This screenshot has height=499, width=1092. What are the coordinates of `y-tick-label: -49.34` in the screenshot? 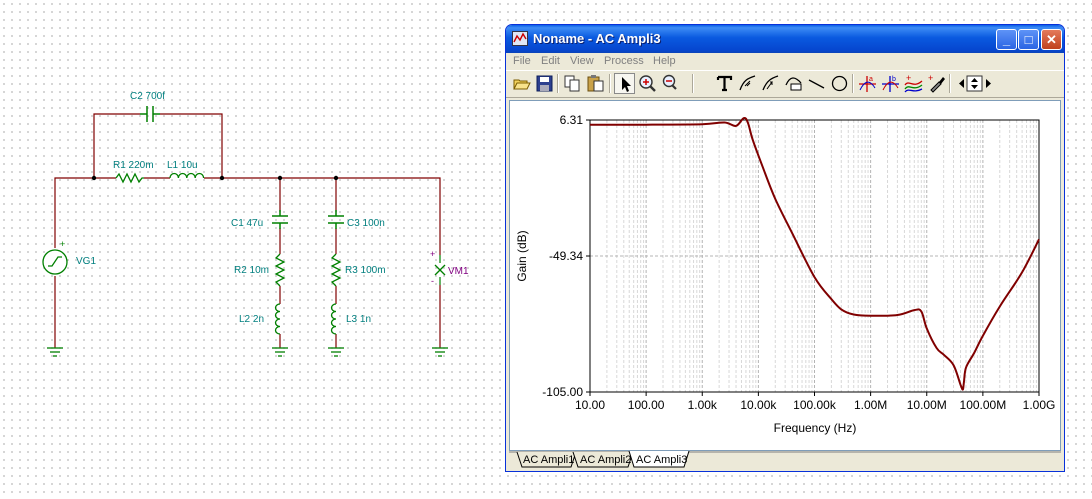 It's located at (566, 256).